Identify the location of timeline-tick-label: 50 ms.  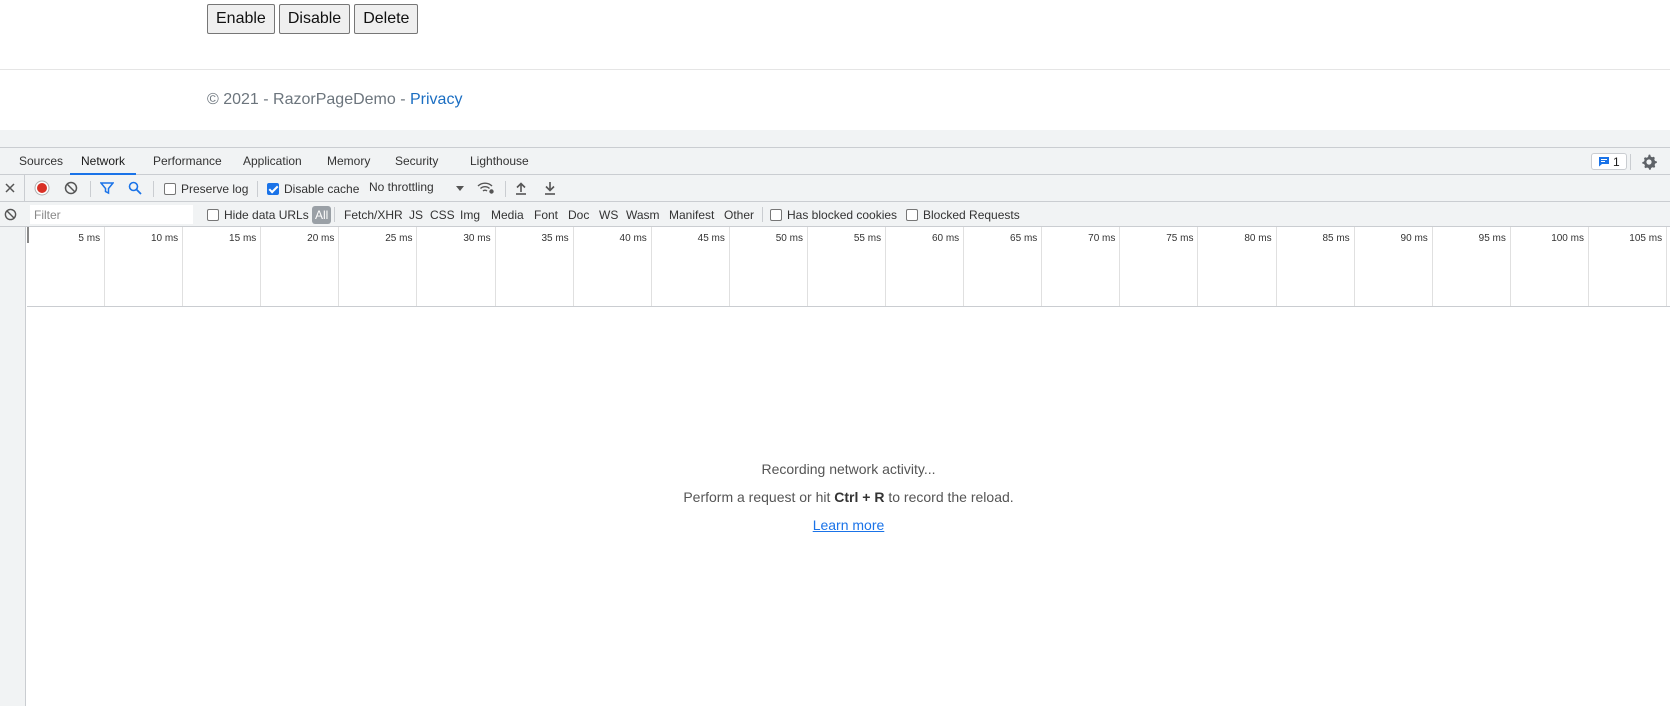
(789, 238).